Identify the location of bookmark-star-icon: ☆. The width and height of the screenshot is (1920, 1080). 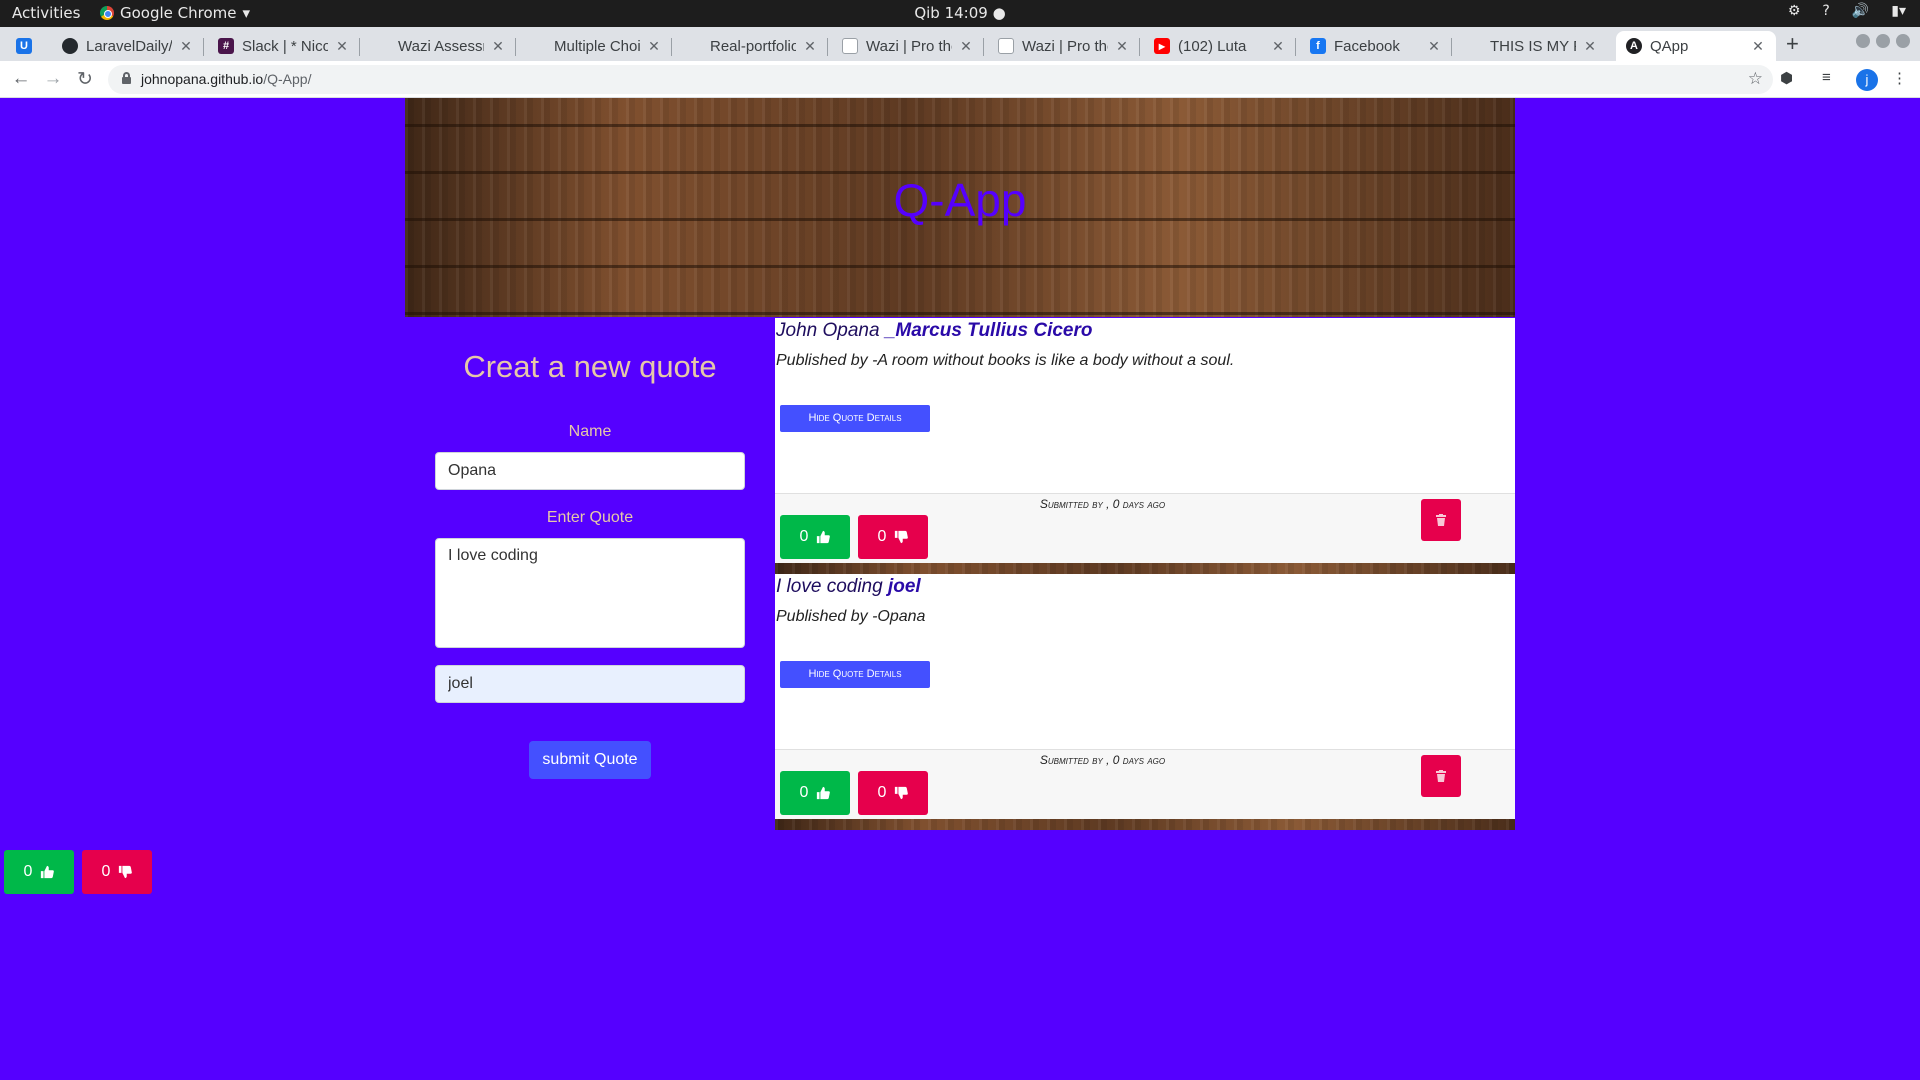
(1755, 79).